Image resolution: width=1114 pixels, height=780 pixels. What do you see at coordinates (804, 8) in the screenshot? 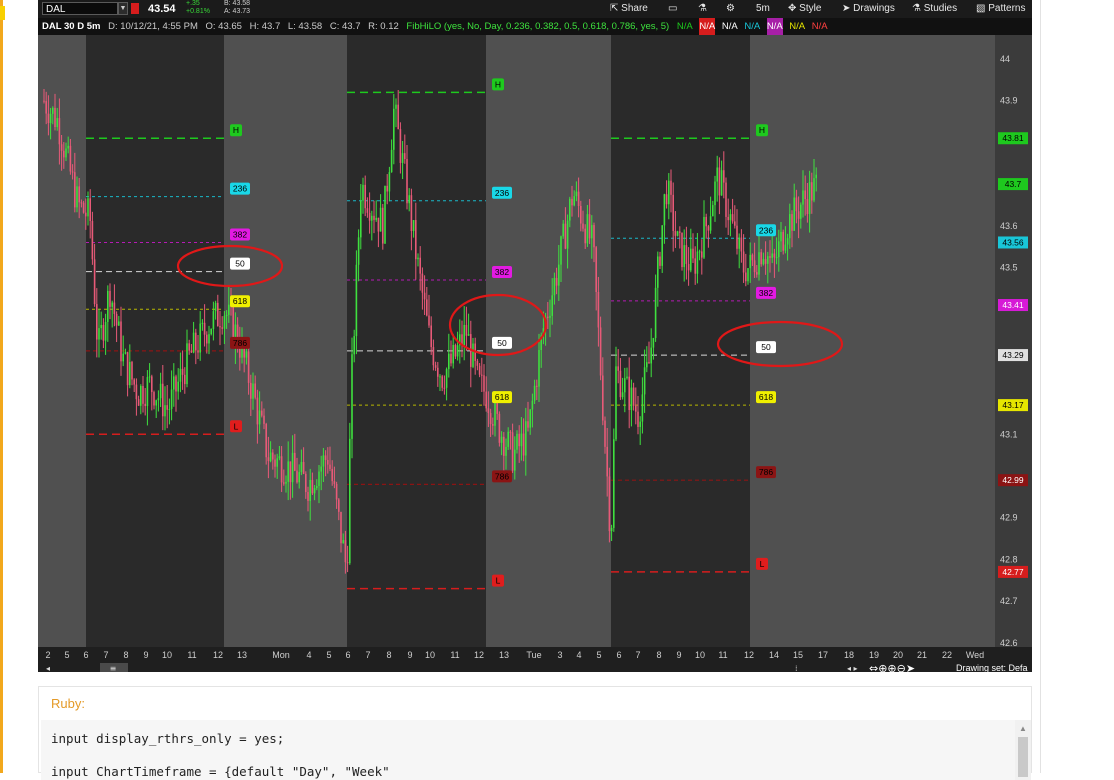
I see `style-button: ✥ Style` at bounding box center [804, 8].